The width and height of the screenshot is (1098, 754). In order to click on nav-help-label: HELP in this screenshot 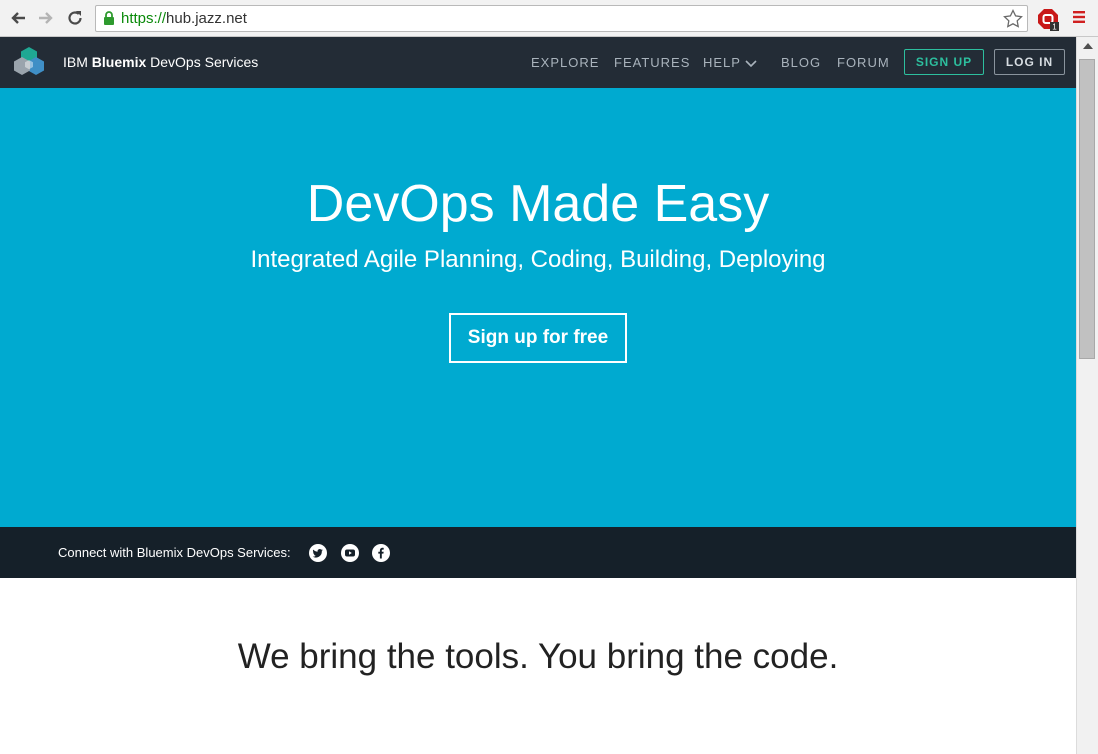, I will do `click(722, 62)`.